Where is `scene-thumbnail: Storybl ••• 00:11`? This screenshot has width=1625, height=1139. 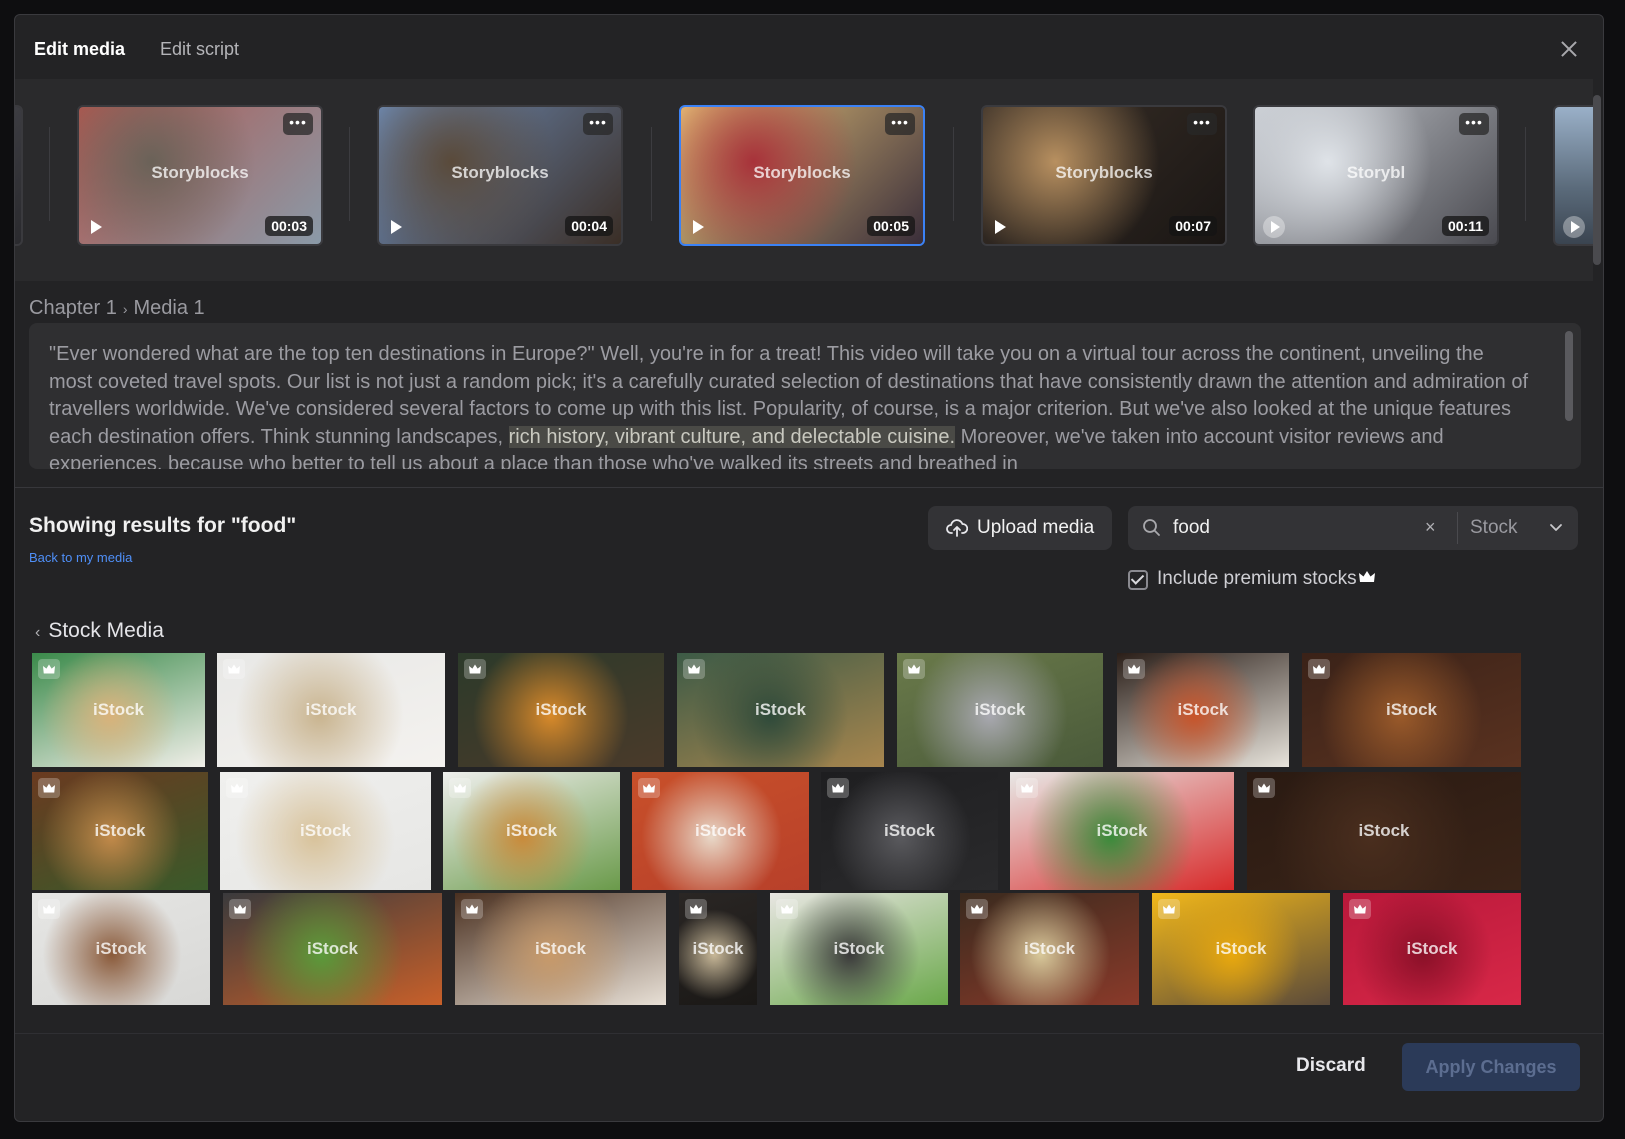
scene-thumbnail: Storybl ••• 00:11 is located at coordinates (1376, 175).